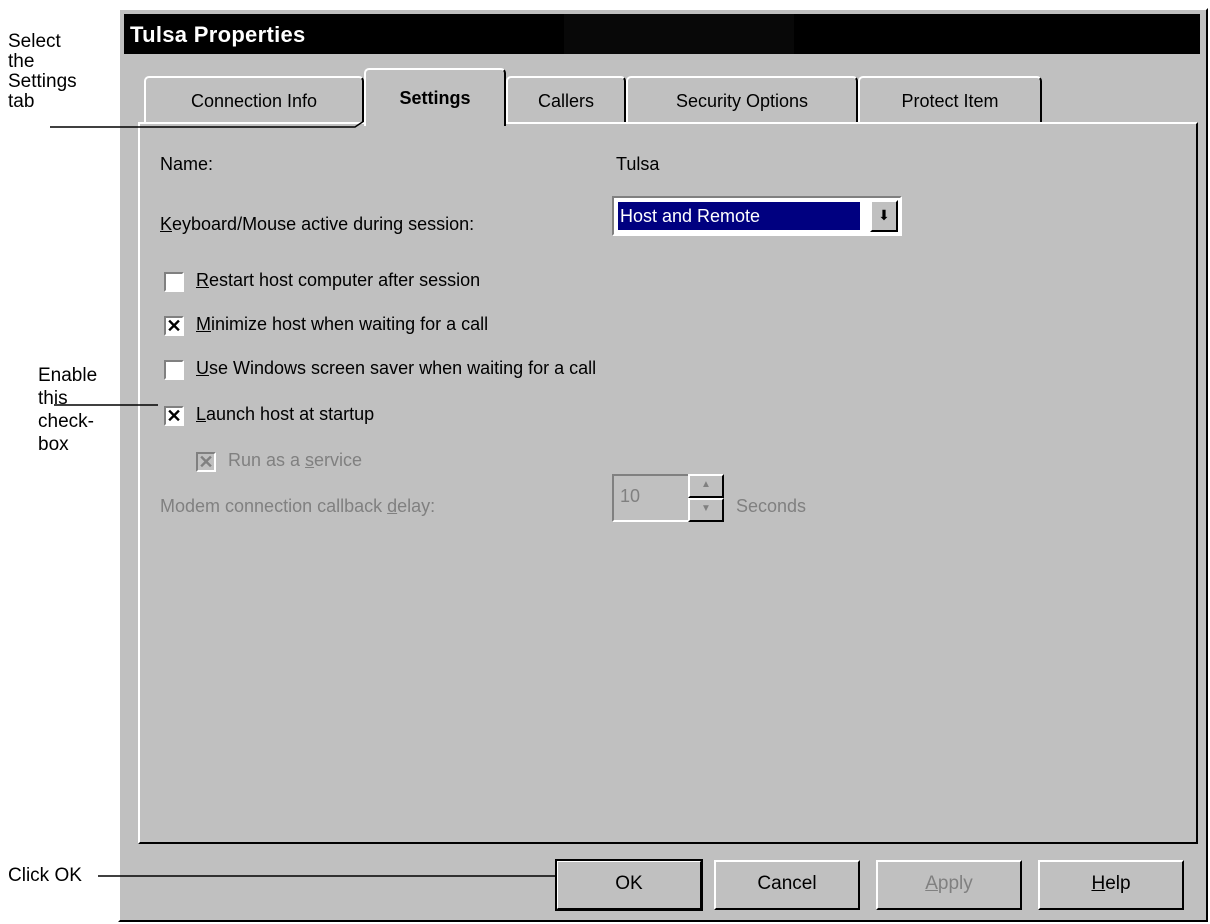  What do you see at coordinates (435, 97) in the screenshot?
I see `tab-settings: Settings` at bounding box center [435, 97].